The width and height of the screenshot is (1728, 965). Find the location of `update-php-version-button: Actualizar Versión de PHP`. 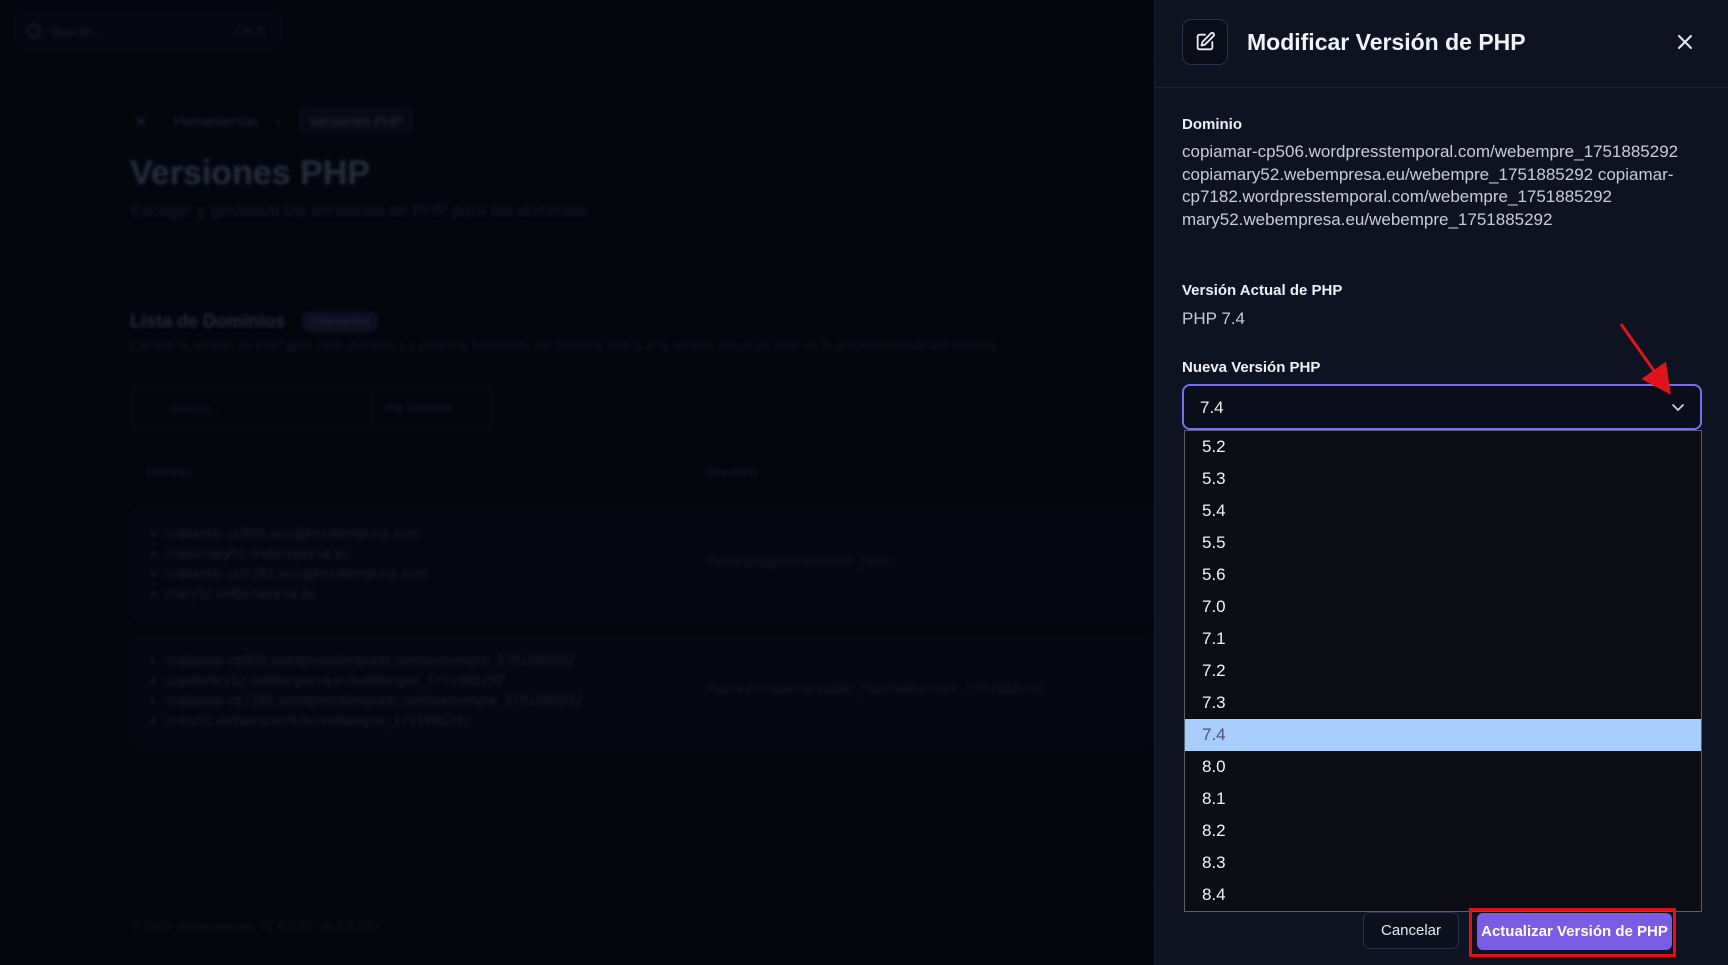

update-php-version-button: Actualizar Versión de PHP is located at coordinates (1574, 931).